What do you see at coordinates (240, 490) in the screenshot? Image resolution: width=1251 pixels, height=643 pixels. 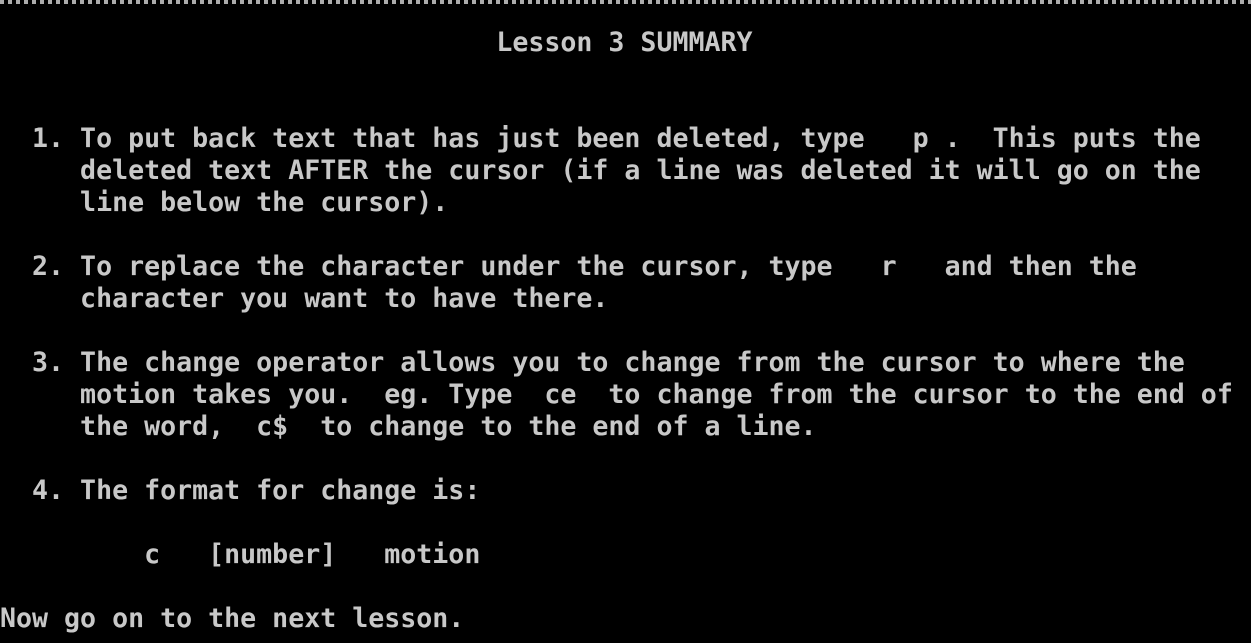 I see `text-line: 4. The format for change is:` at bounding box center [240, 490].